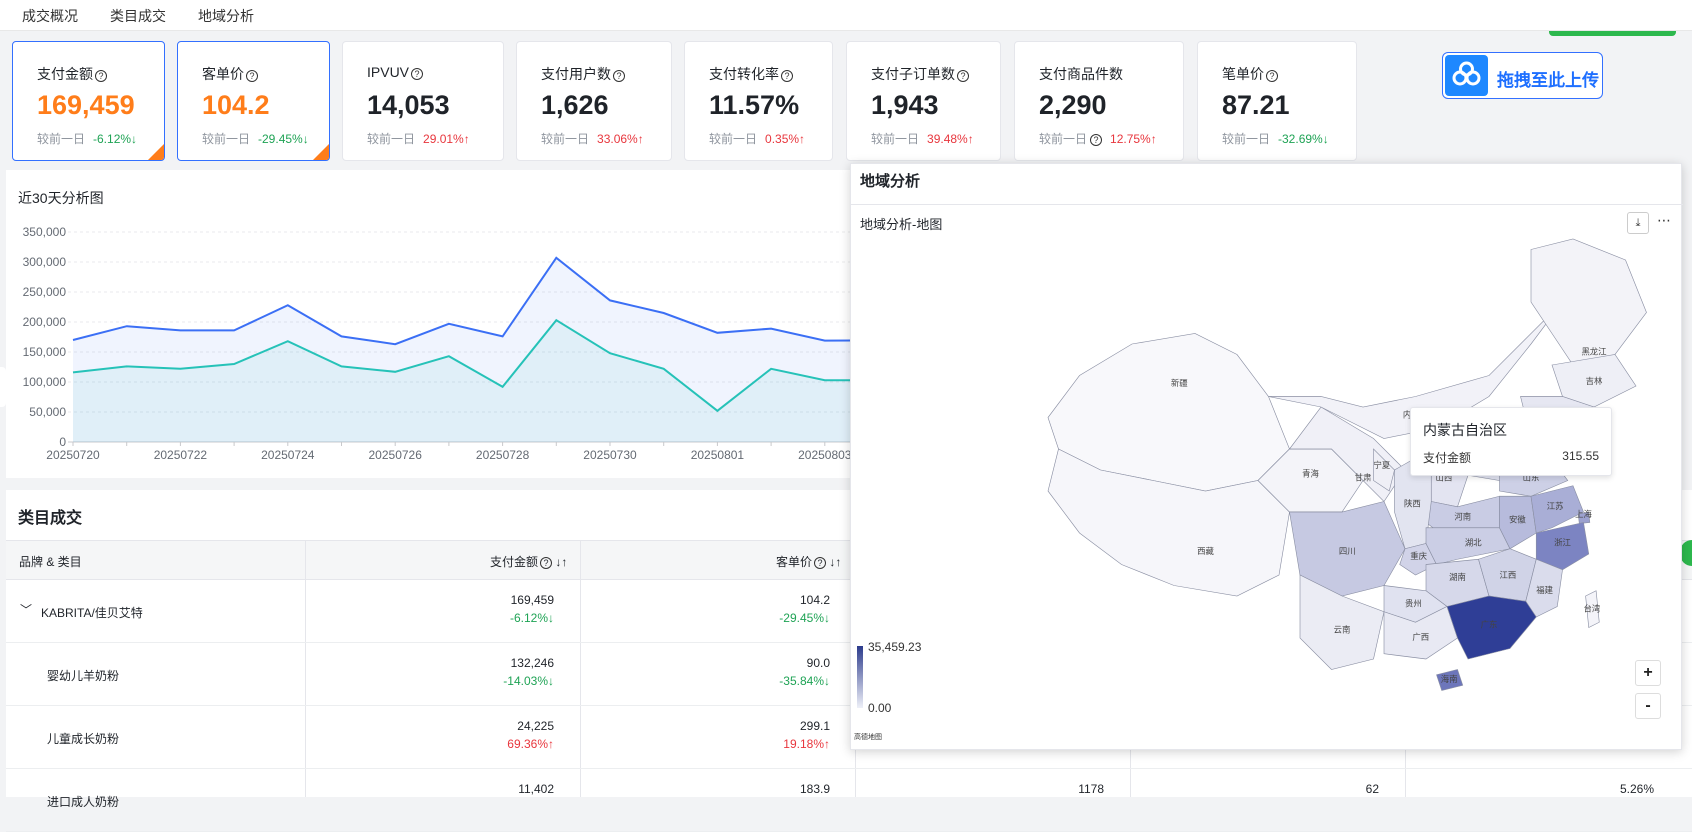 The image size is (1692, 832). Describe the element at coordinates (446, 139) in the screenshot. I see `kpi-change: 29.01%↑` at that location.